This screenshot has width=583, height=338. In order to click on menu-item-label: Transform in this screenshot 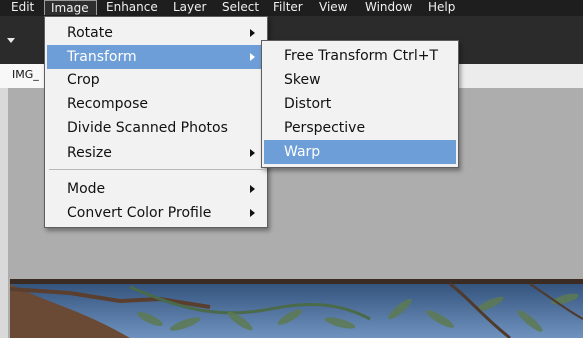, I will do `click(102, 57)`.